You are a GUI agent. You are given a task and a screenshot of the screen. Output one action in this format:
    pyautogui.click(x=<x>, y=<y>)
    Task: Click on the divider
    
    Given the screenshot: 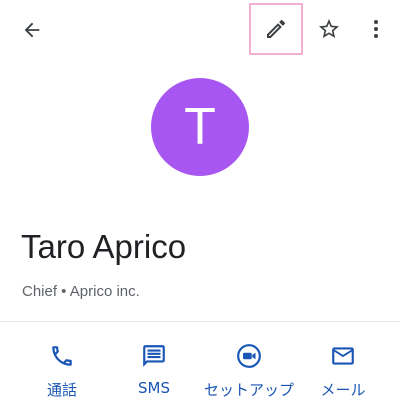 What is the action you would take?
    pyautogui.click(x=200, y=321)
    